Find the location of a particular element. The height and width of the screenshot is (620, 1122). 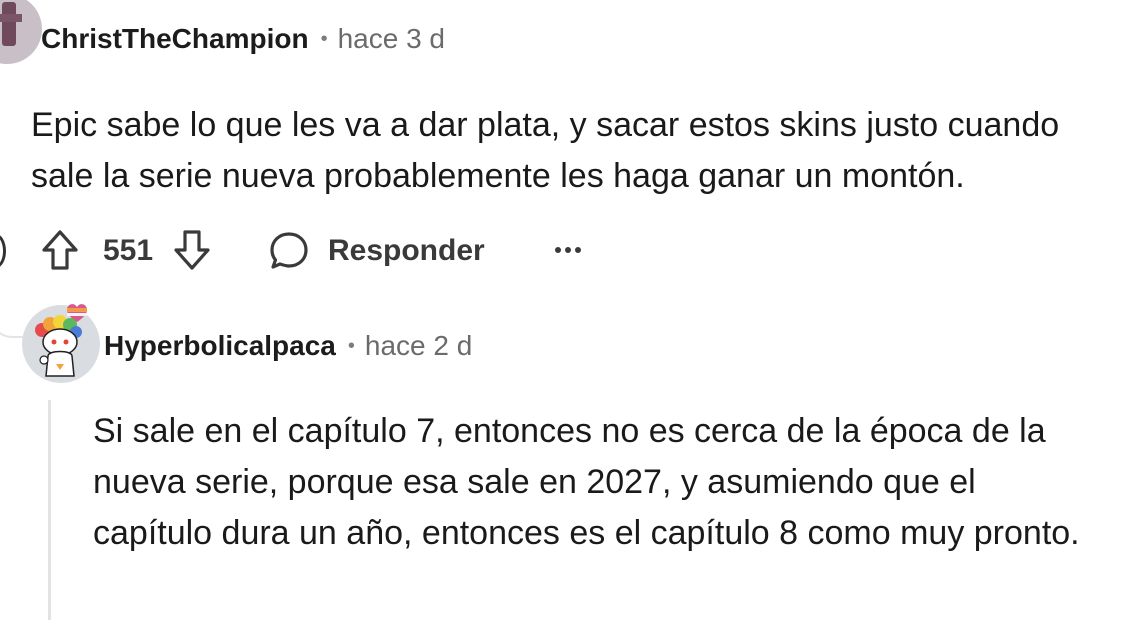

username-link: Hyperbolicalpaca is located at coordinates (220, 346).